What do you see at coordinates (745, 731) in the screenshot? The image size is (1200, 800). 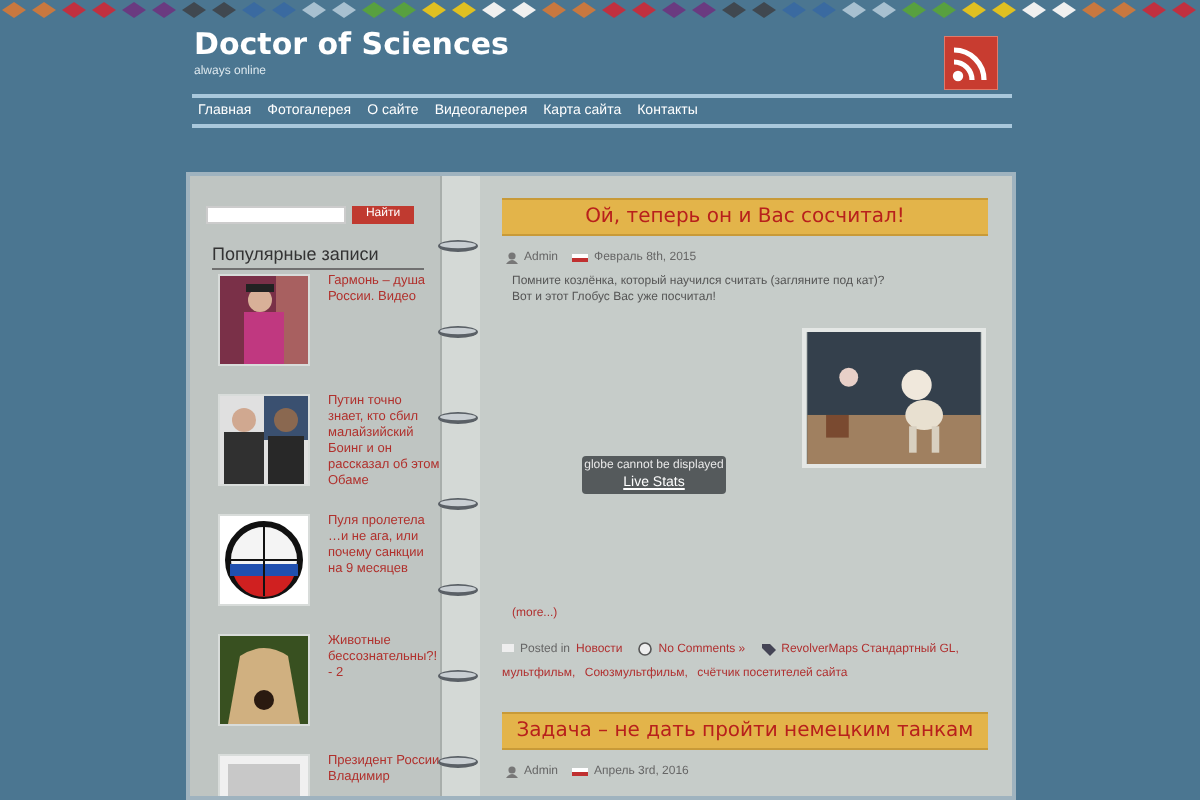 I see `post-title: Задача – не дать пройти немецким танкам` at bounding box center [745, 731].